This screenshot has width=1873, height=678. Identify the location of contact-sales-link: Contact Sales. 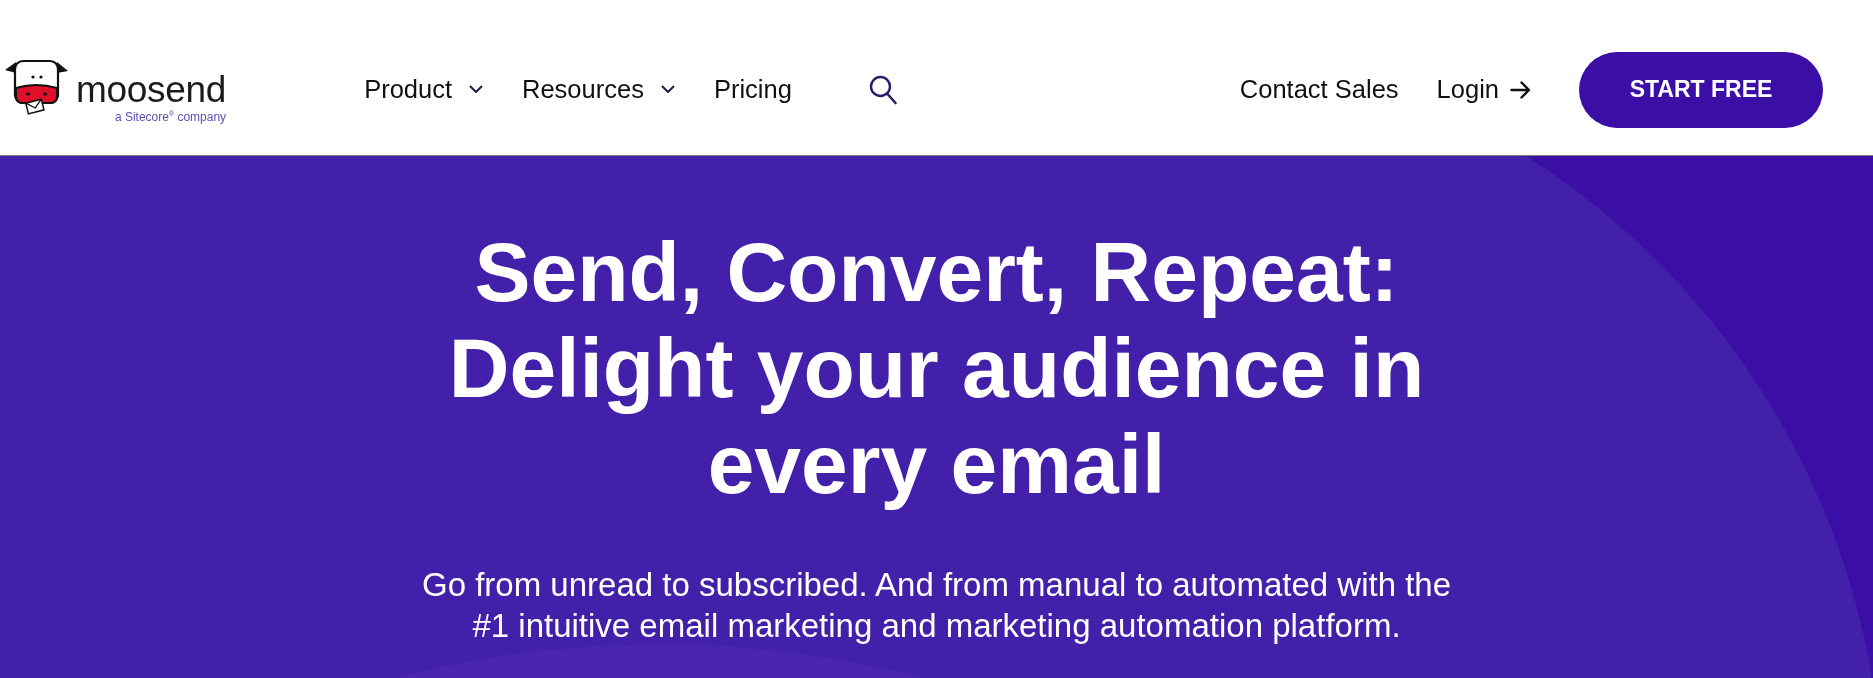
(1319, 89).